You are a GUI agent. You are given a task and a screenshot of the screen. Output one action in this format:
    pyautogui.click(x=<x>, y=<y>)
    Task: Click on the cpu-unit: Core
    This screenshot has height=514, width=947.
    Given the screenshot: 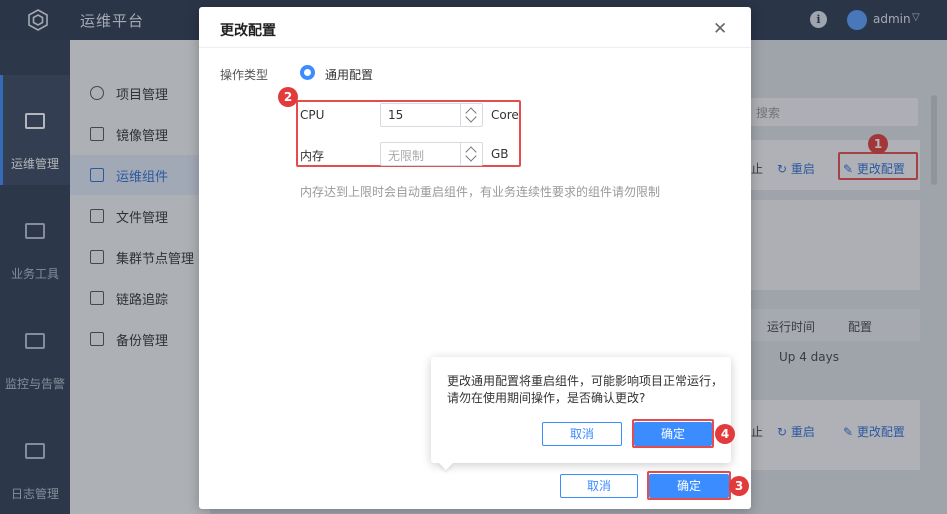 What is the action you would take?
    pyautogui.click(x=505, y=115)
    